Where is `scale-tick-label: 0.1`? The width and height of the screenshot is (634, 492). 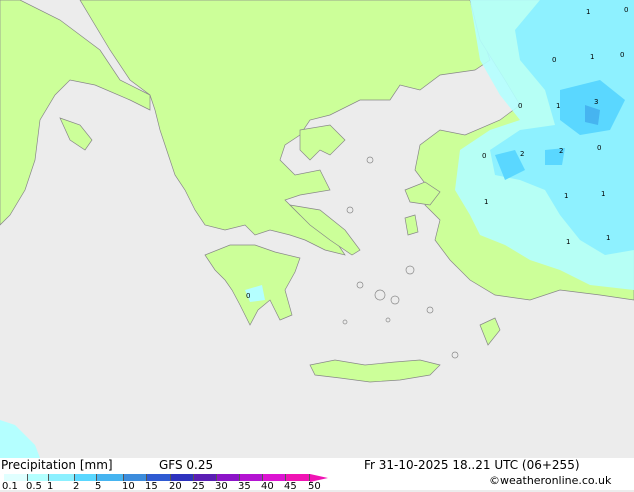
scale-tick-label: 0.1 is located at coordinates (10, 486).